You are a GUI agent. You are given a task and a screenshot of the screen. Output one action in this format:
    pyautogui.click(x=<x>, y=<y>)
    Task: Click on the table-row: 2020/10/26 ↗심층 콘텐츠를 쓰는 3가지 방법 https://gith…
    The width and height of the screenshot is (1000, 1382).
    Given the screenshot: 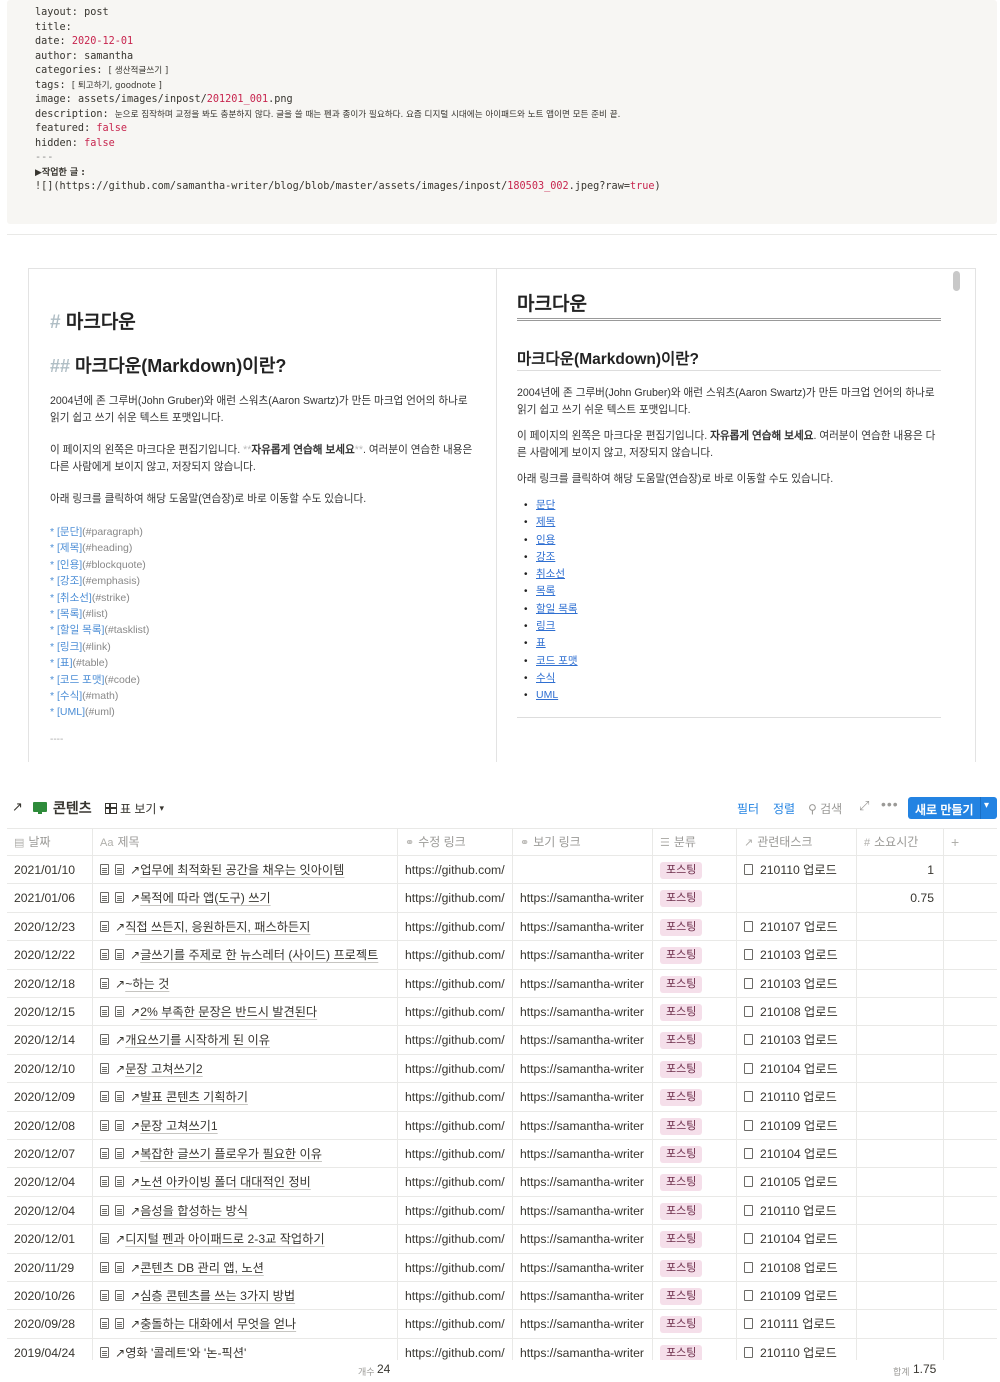 What is the action you would take?
    pyautogui.click(x=502, y=1296)
    